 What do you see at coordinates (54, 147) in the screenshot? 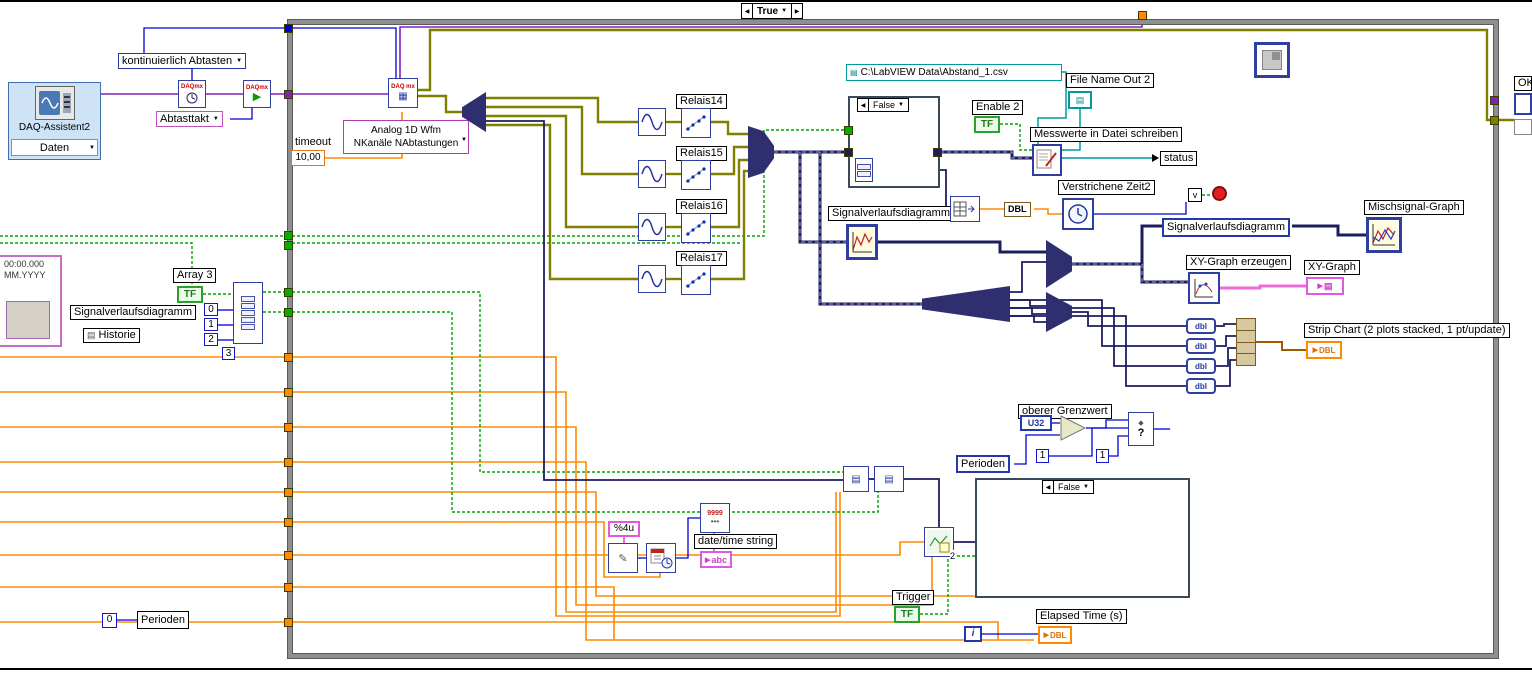
I see `daq-assistant-output-daten: Daten ▼` at bounding box center [54, 147].